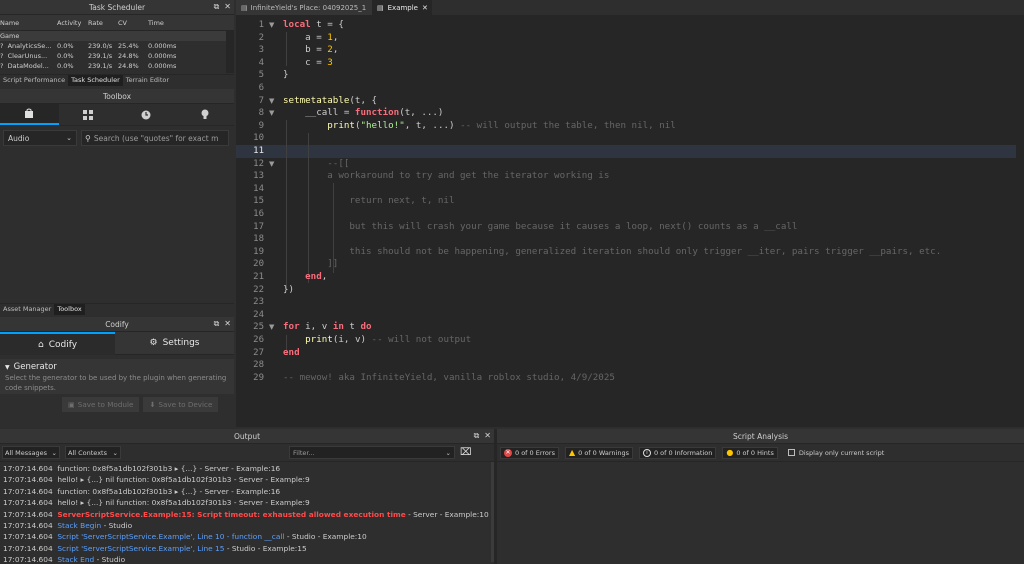 The image size is (1024, 564). I want to click on warning-icon: ▲, so click(572, 452).